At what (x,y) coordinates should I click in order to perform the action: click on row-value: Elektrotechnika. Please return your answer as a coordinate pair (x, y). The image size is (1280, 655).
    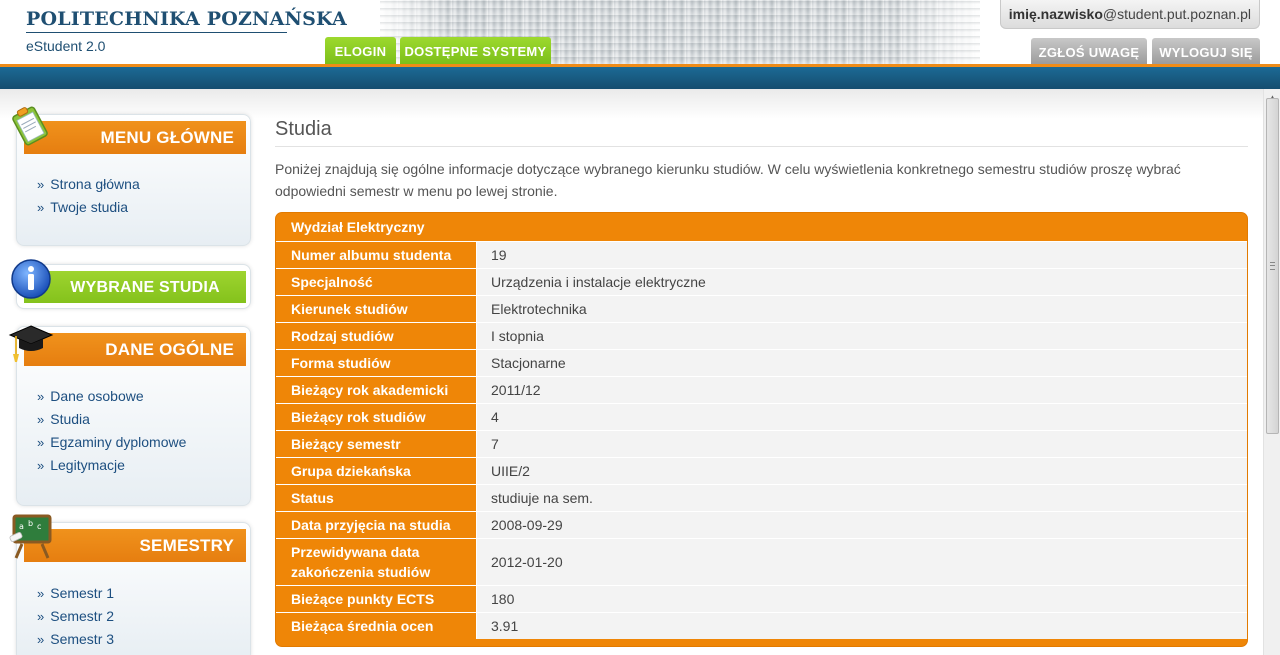
    Looking at the image, I should click on (861, 309).